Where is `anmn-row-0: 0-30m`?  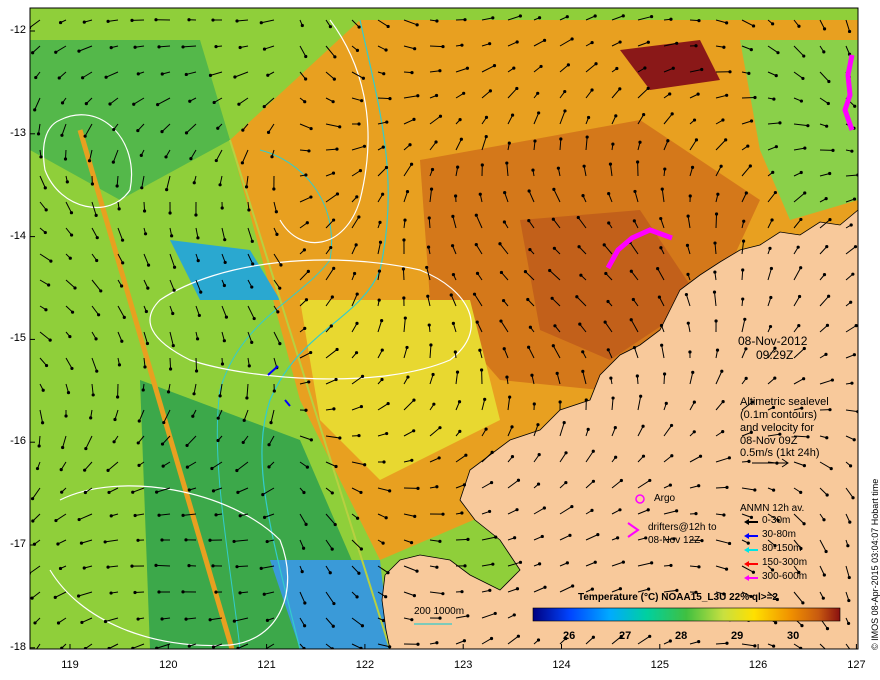
anmn-row-0: 0-30m is located at coordinates (776, 520).